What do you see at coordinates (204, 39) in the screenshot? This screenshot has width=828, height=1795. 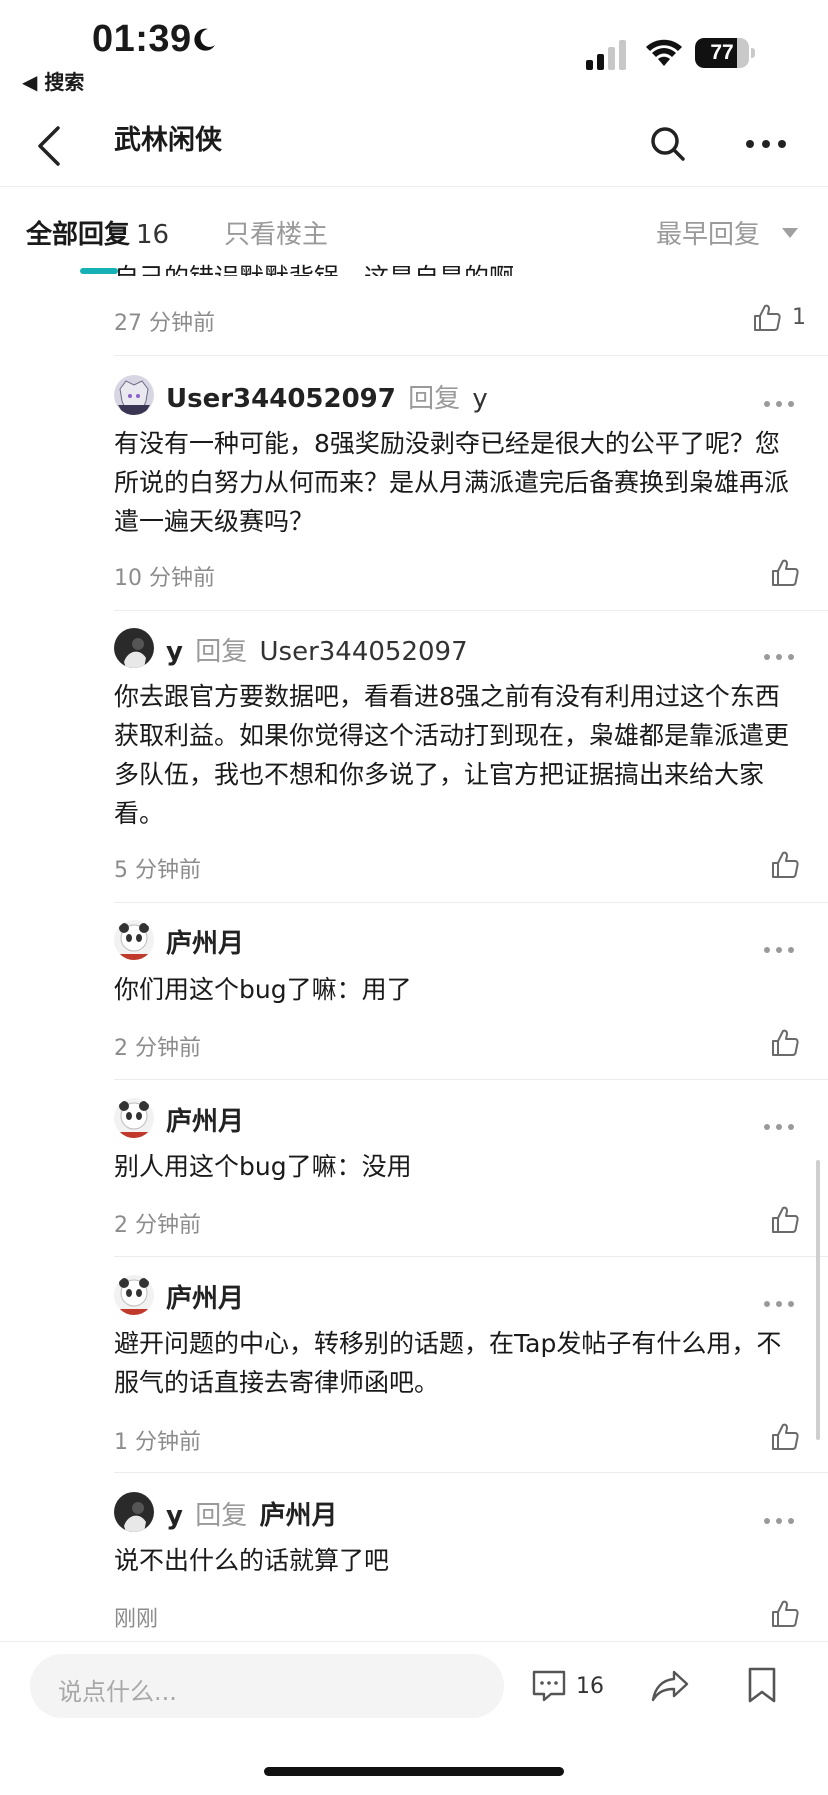 I see `moon-icon` at bounding box center [204, 39].